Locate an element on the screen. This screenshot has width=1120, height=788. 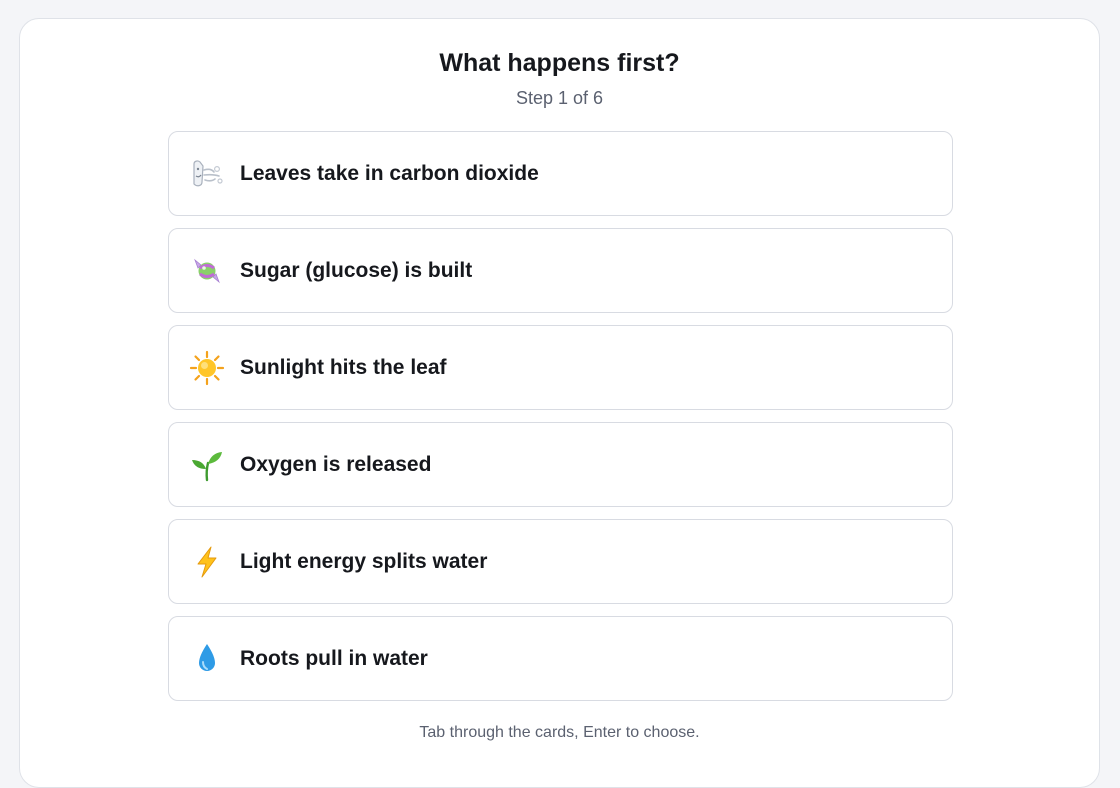
wind-face-icon is located at coordinates (207, 174).